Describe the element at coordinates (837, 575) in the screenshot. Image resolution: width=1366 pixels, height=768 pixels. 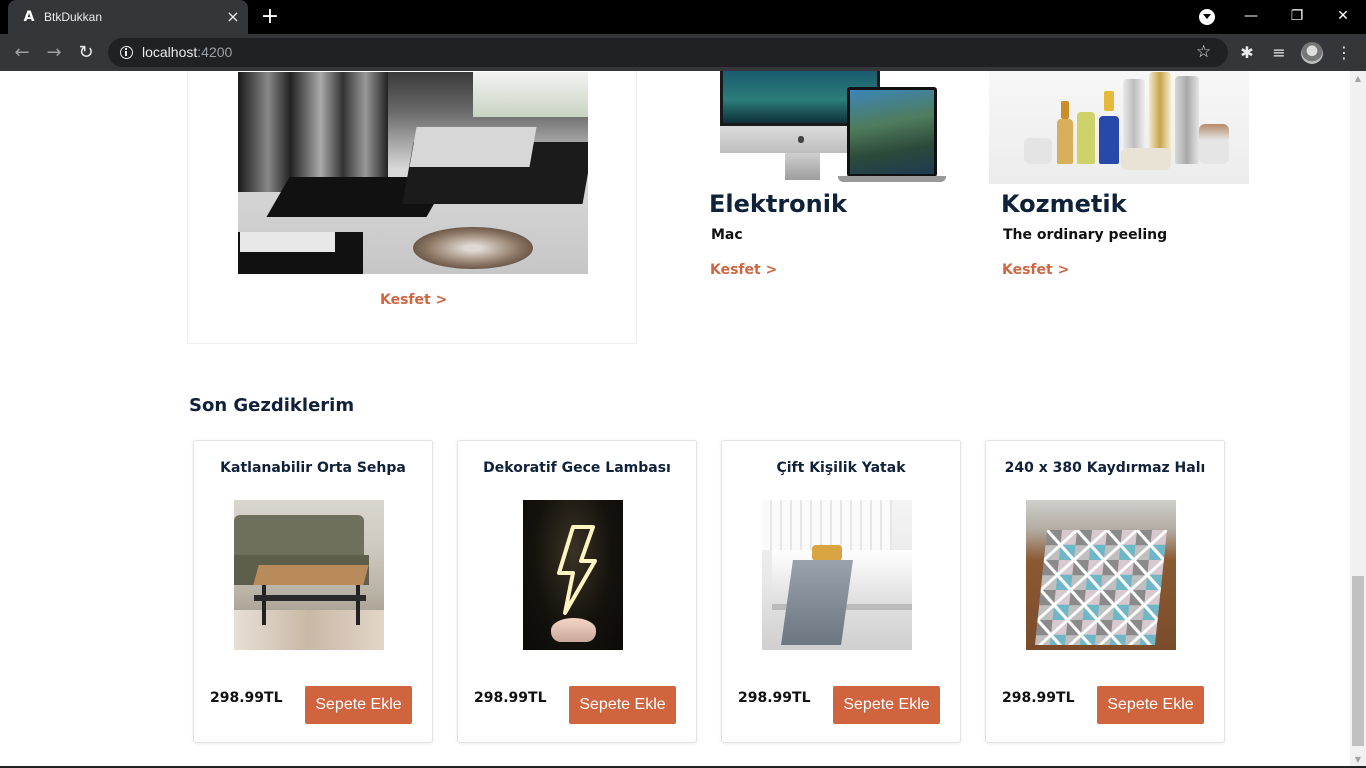
I see `product-image-double-bed` at that location.